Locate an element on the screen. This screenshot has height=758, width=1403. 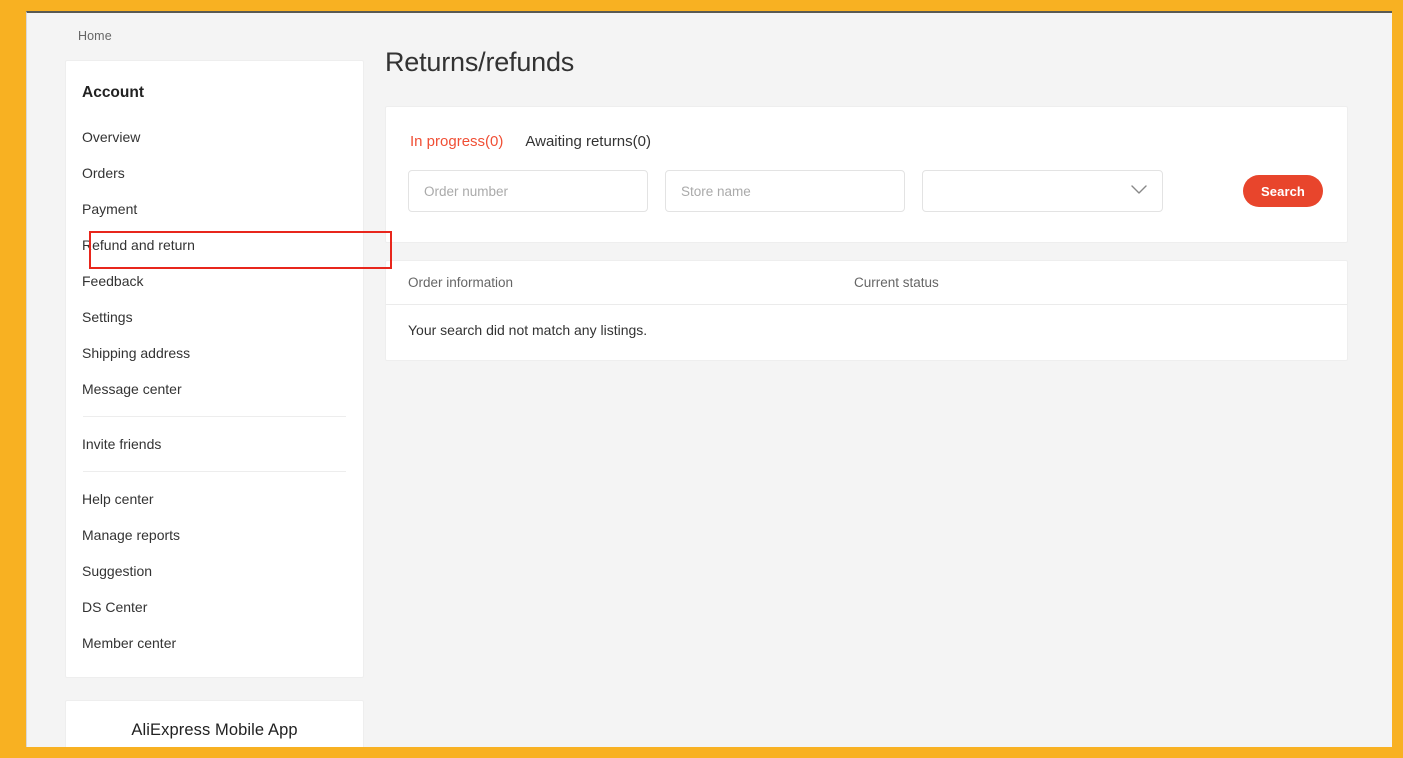
sidebar-item-help-center: Help center is located at coordinates (214, 499).